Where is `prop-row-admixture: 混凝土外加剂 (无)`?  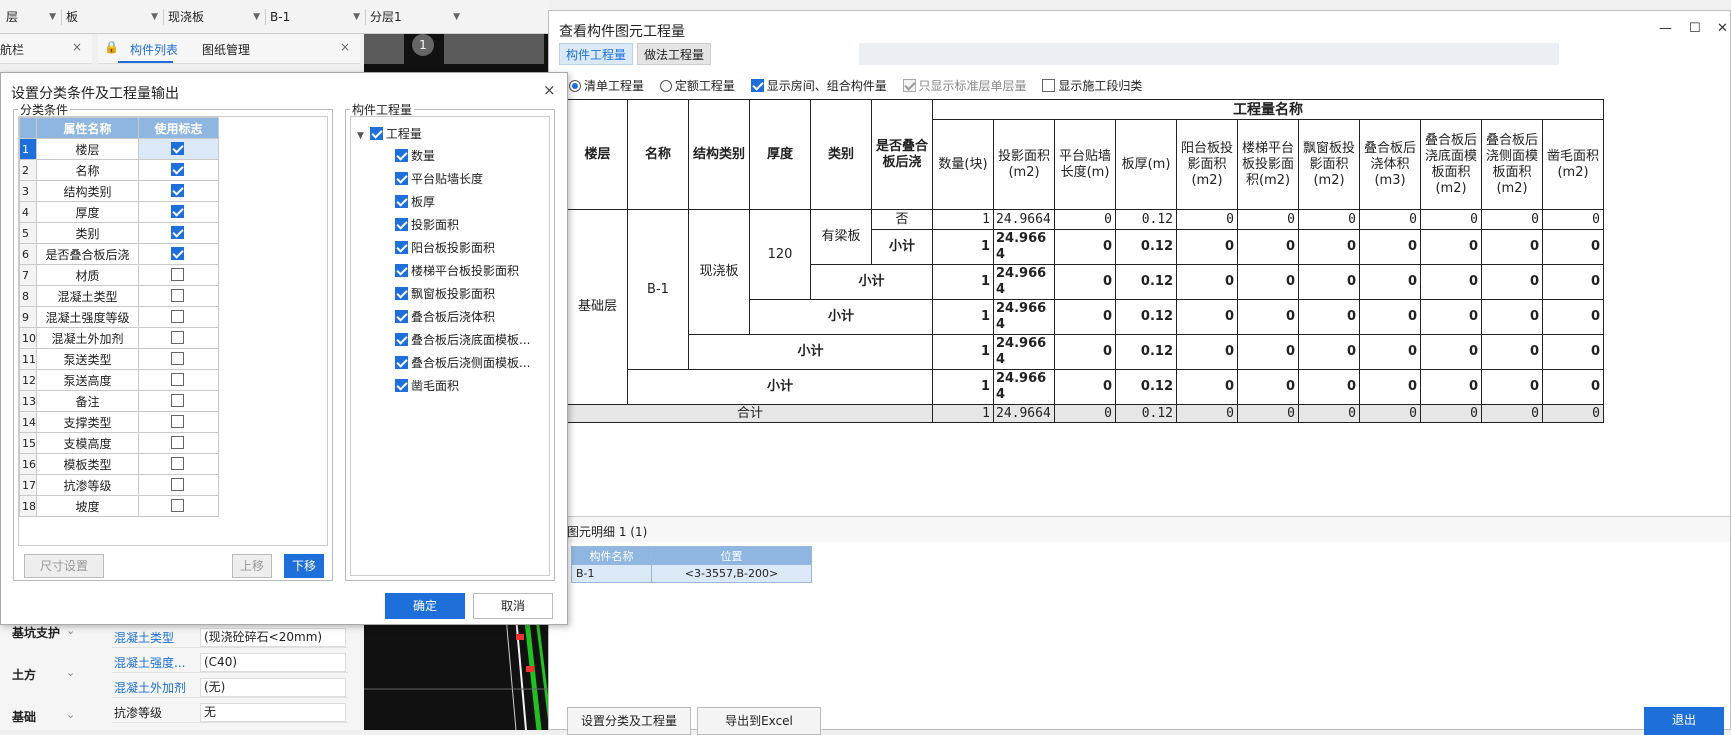
prop-row-admixture: 混凝土外加剂 (无) is located at coordinates (230, 687).